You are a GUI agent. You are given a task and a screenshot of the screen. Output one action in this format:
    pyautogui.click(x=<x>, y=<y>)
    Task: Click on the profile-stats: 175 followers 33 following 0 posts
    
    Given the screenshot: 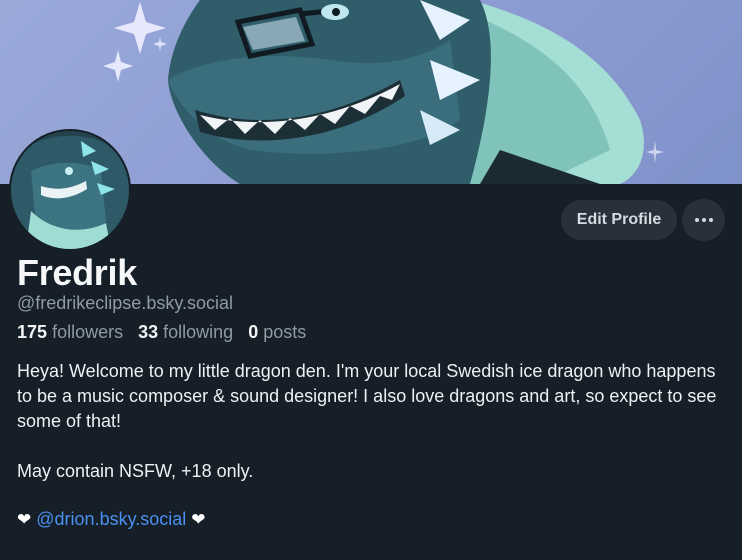 What is the action you would take?
    pyautogui.click(x=166, y=332)
    